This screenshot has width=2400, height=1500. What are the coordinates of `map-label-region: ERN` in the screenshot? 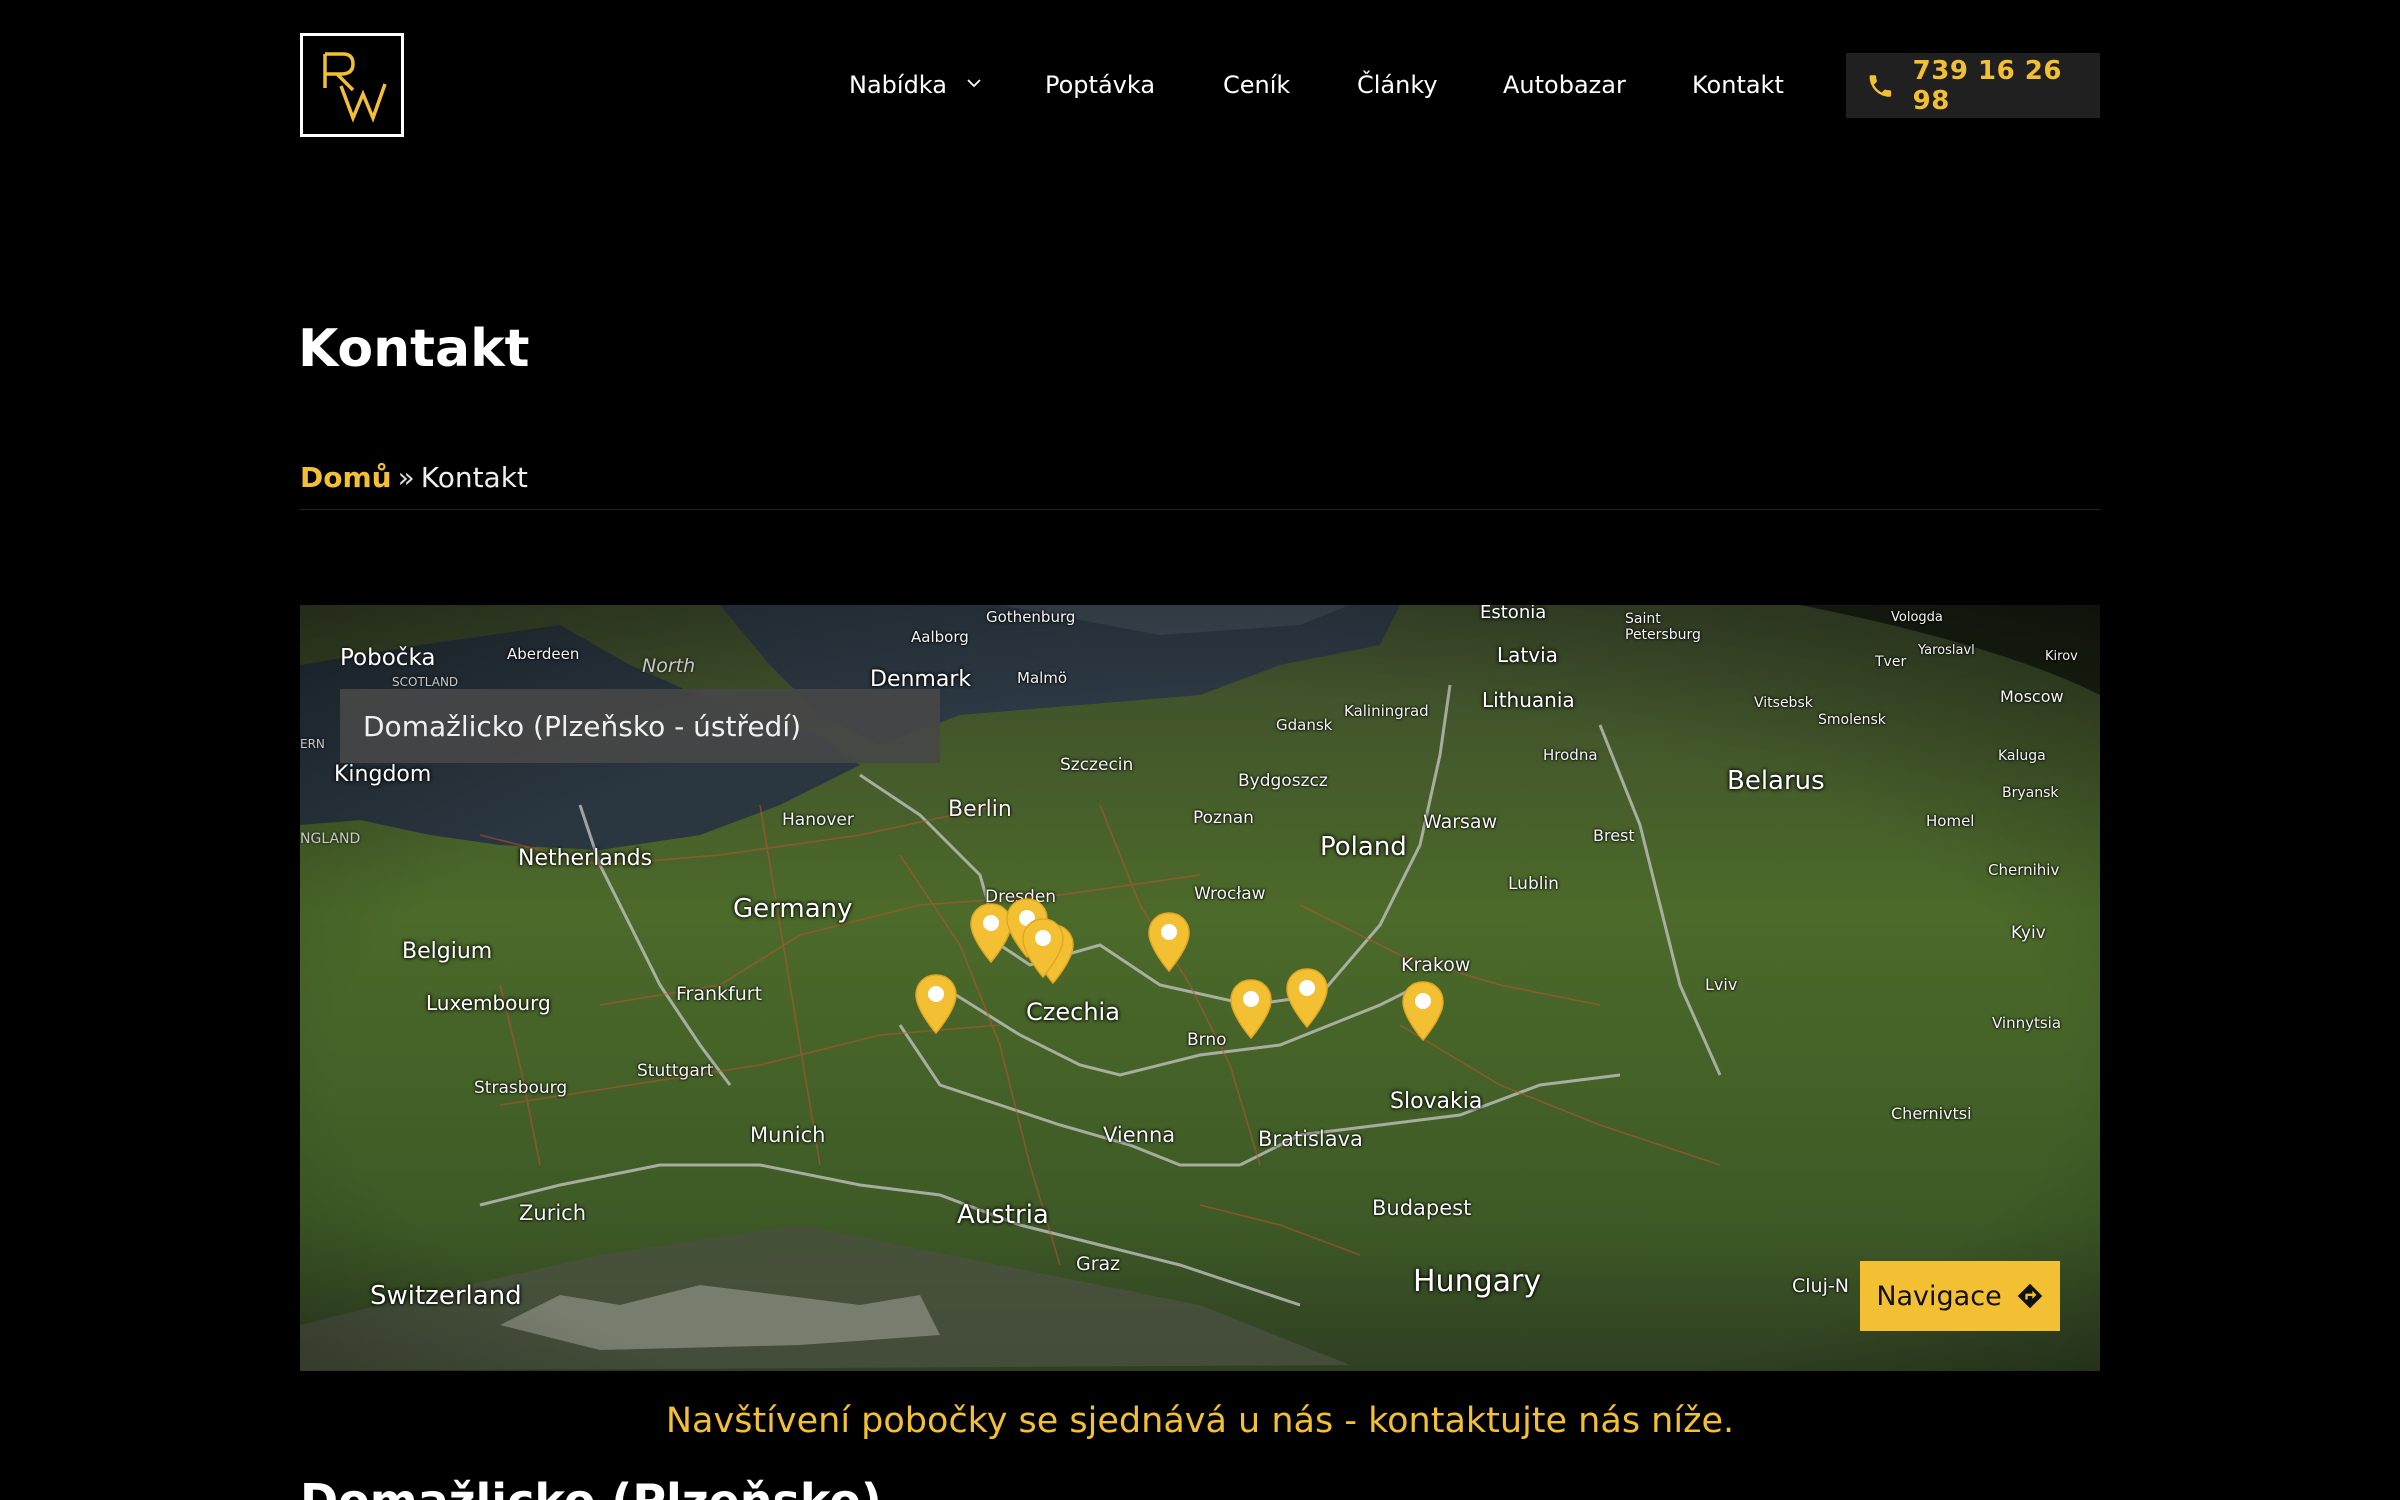 It's located at (312, 744).